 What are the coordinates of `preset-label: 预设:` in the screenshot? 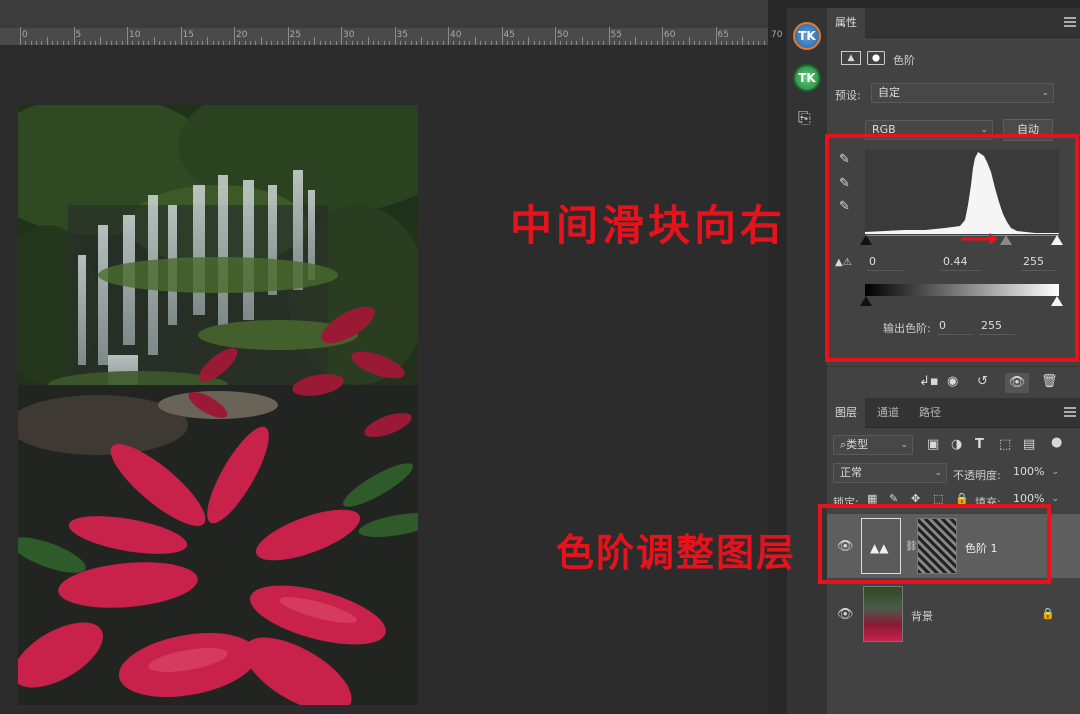 It's located at (848, 95).